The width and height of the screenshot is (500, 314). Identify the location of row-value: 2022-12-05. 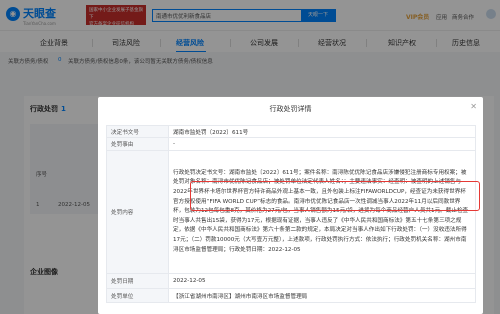
(322, 281).